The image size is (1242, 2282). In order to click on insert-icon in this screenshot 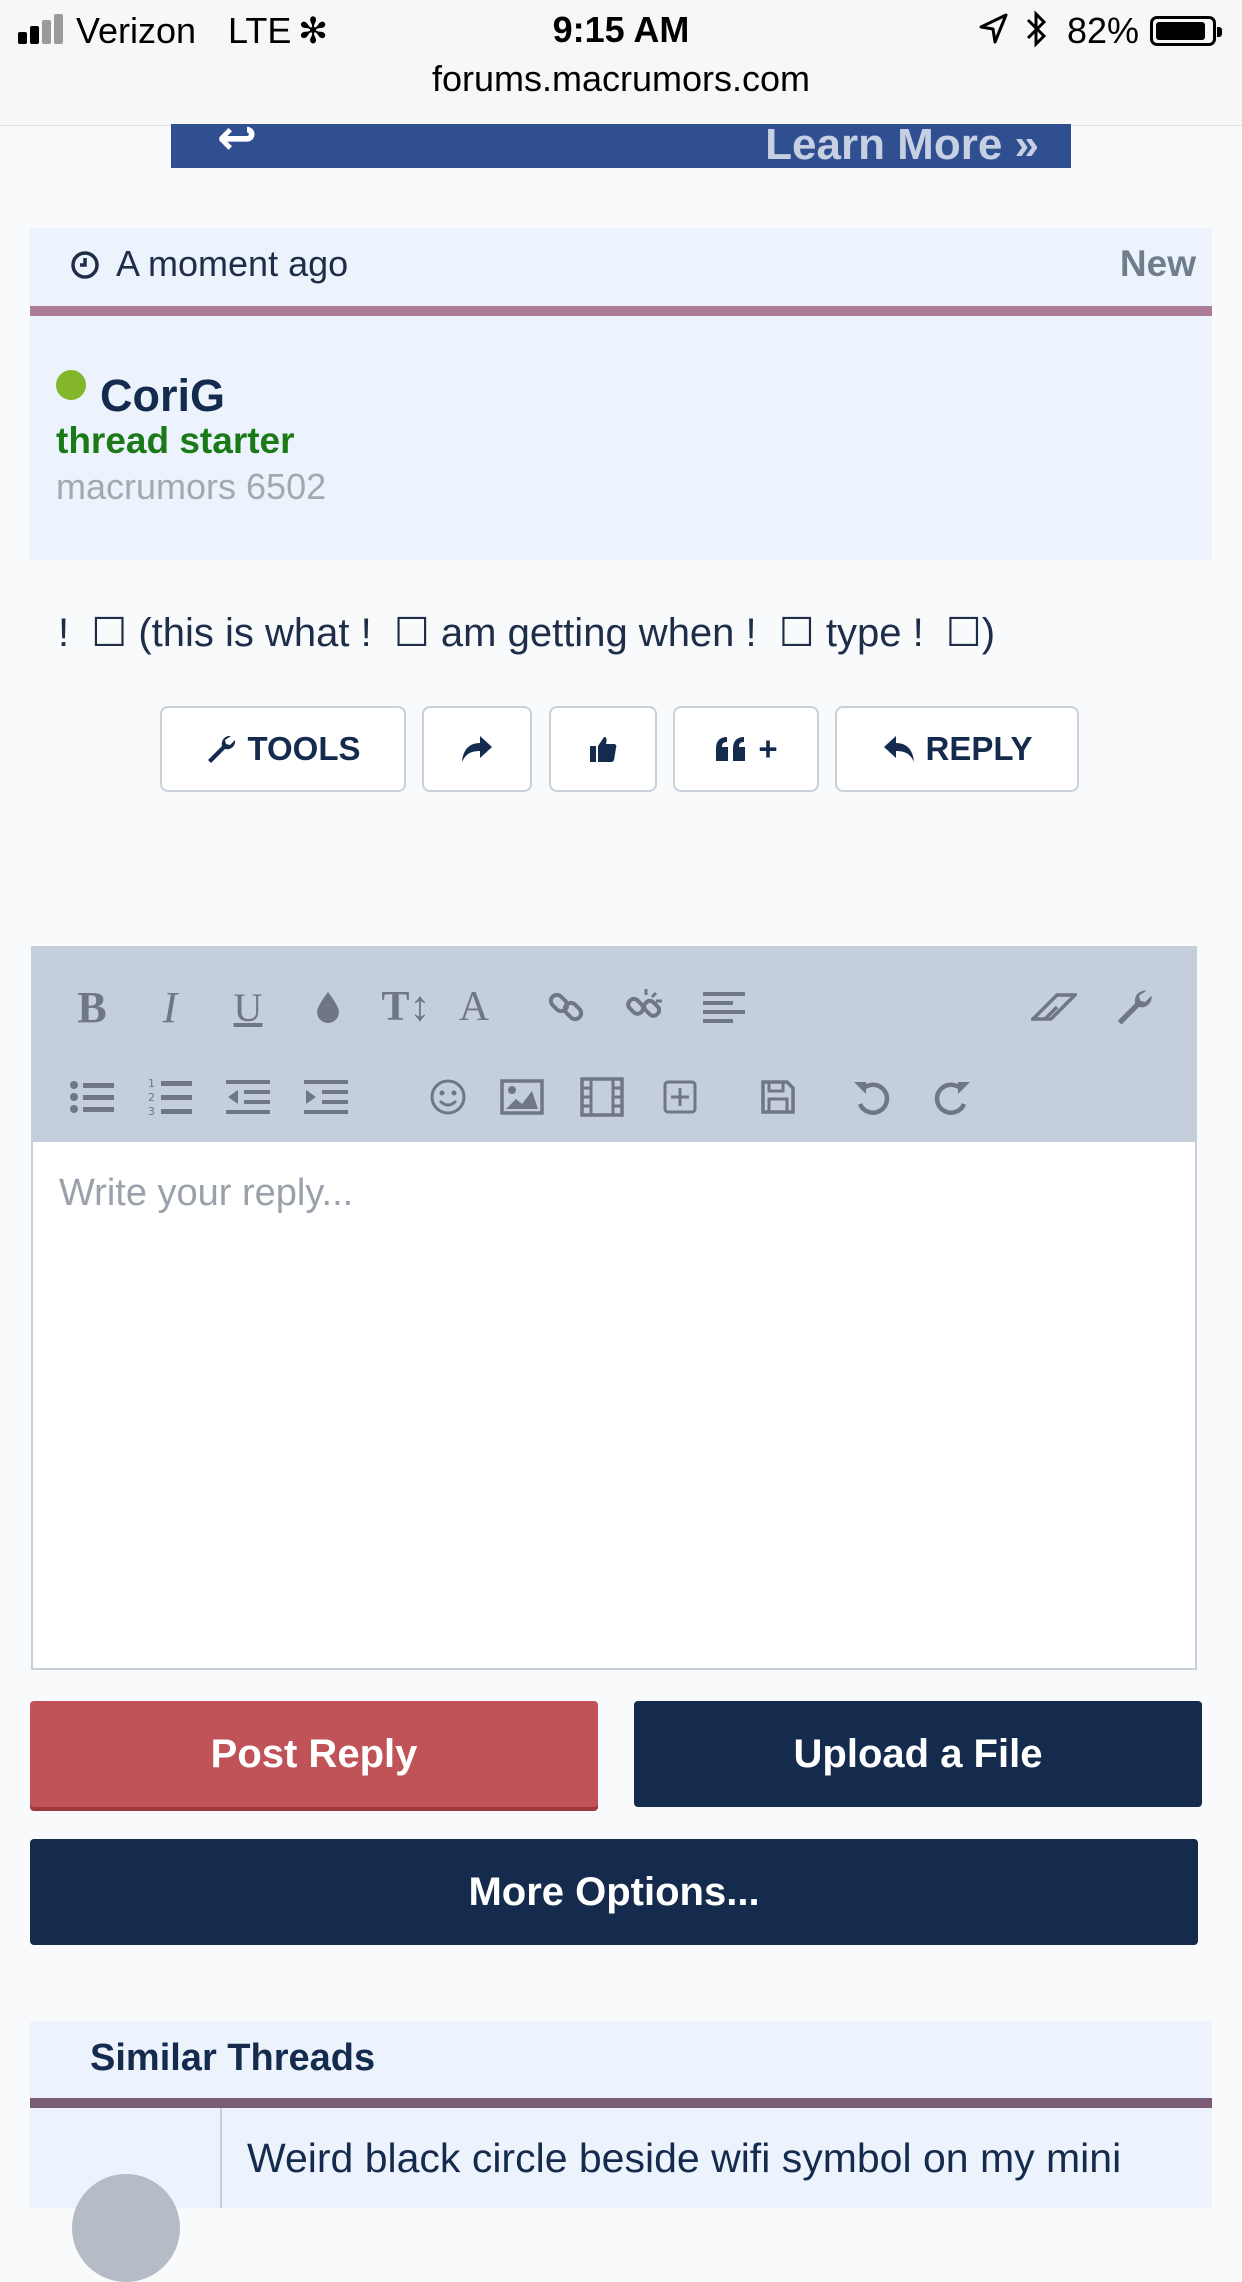, I will do `click(680, 1097)`.